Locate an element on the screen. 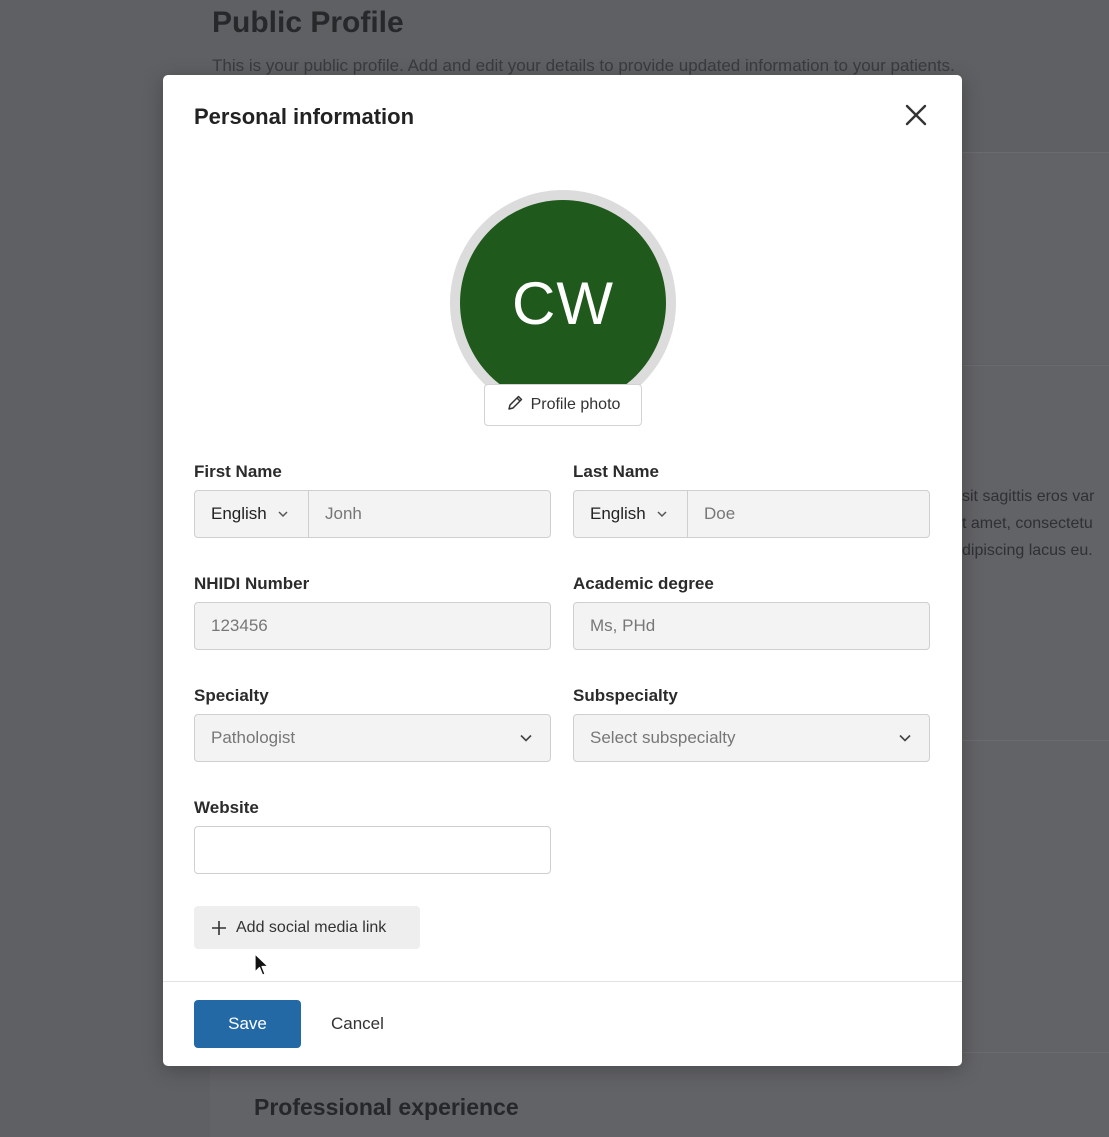  first-name-language-select: English is located at coordinates (252, 514).